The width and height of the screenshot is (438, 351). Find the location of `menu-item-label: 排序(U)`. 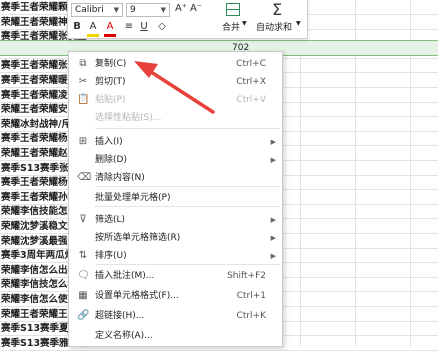

menu-item-label: 排序(U) is located at coordinates (111, 256).